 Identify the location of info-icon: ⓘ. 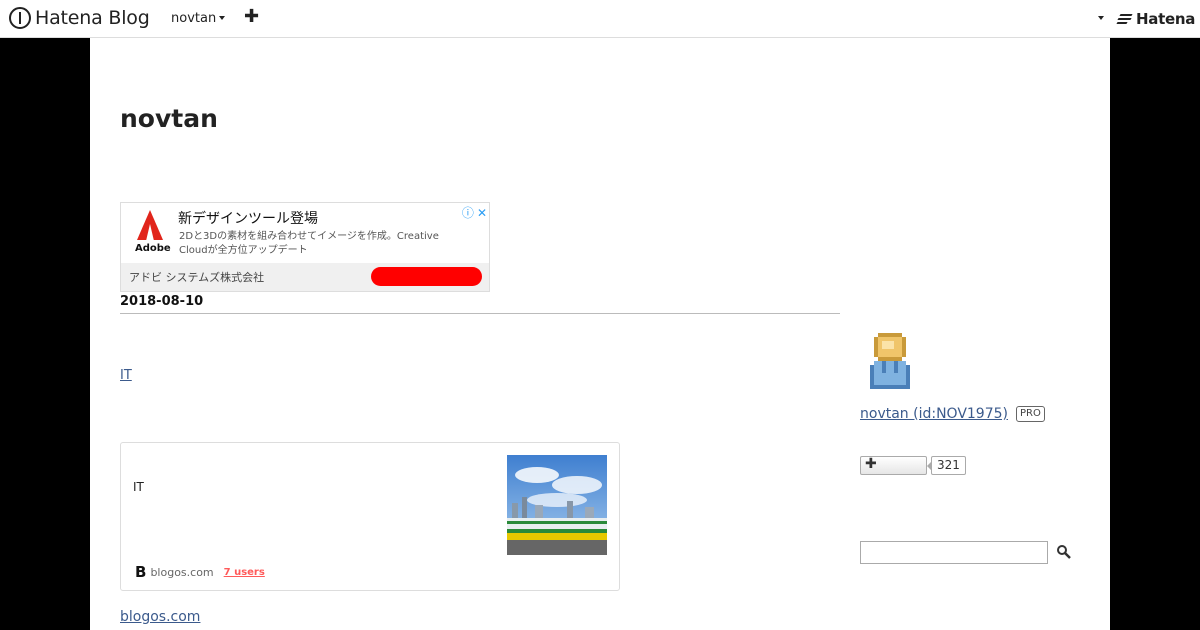
(468, 213).